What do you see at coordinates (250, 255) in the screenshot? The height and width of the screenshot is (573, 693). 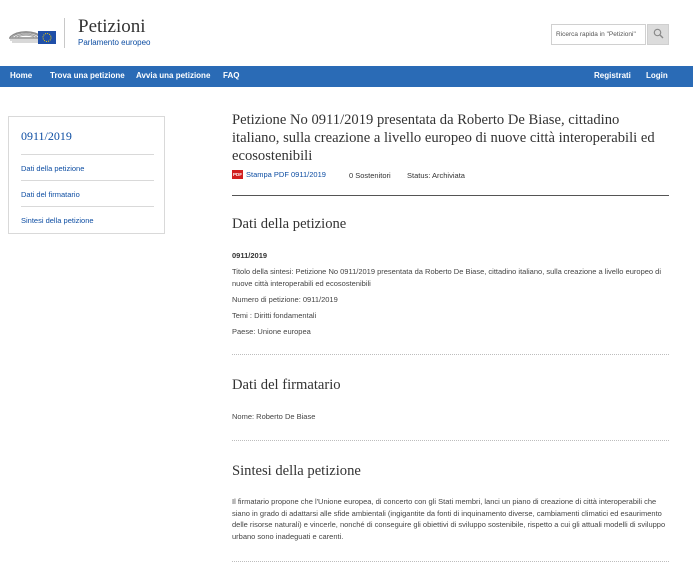 I see `petition-number-heading: 0911/2019` at bounding box center [250, 255].